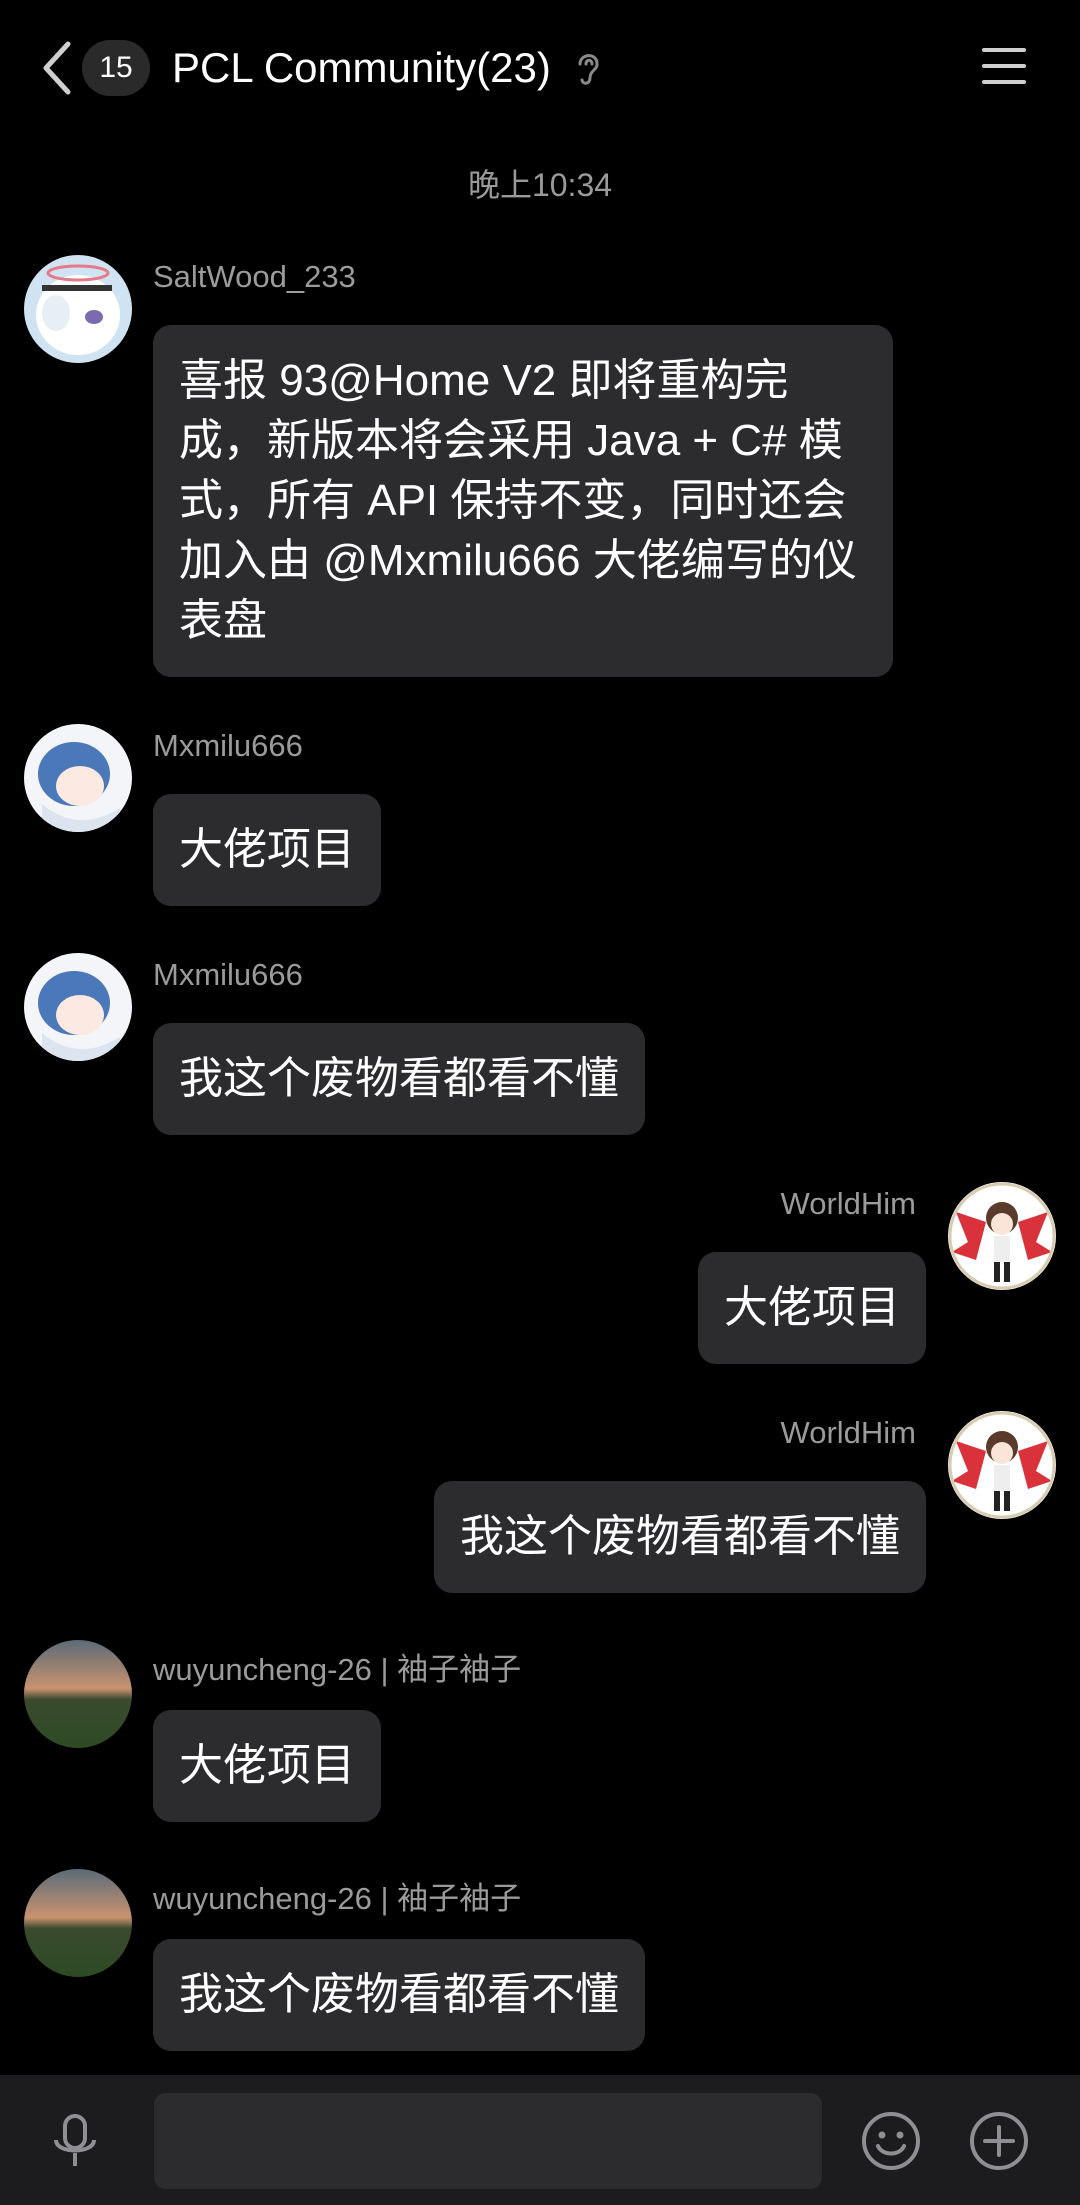 This screenshot has width=1080, height=2205. I want to click on message-item: wuyuncheng-26 | 袖子袖子 我这个废物看都看不懂, so click(540, 1960).